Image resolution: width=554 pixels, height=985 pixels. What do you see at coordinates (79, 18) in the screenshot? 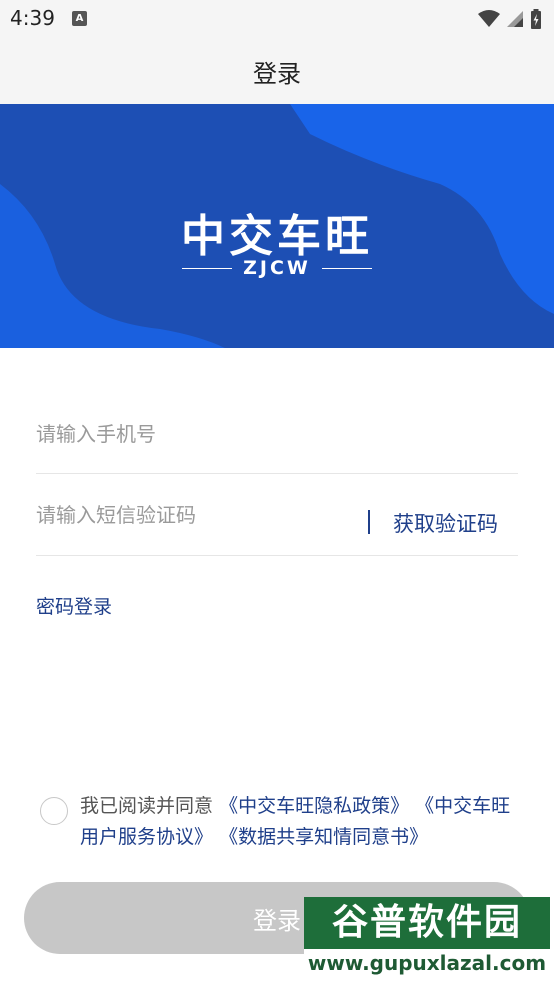
I see `notification-a-icon: A` at bounding box center [79, 18].